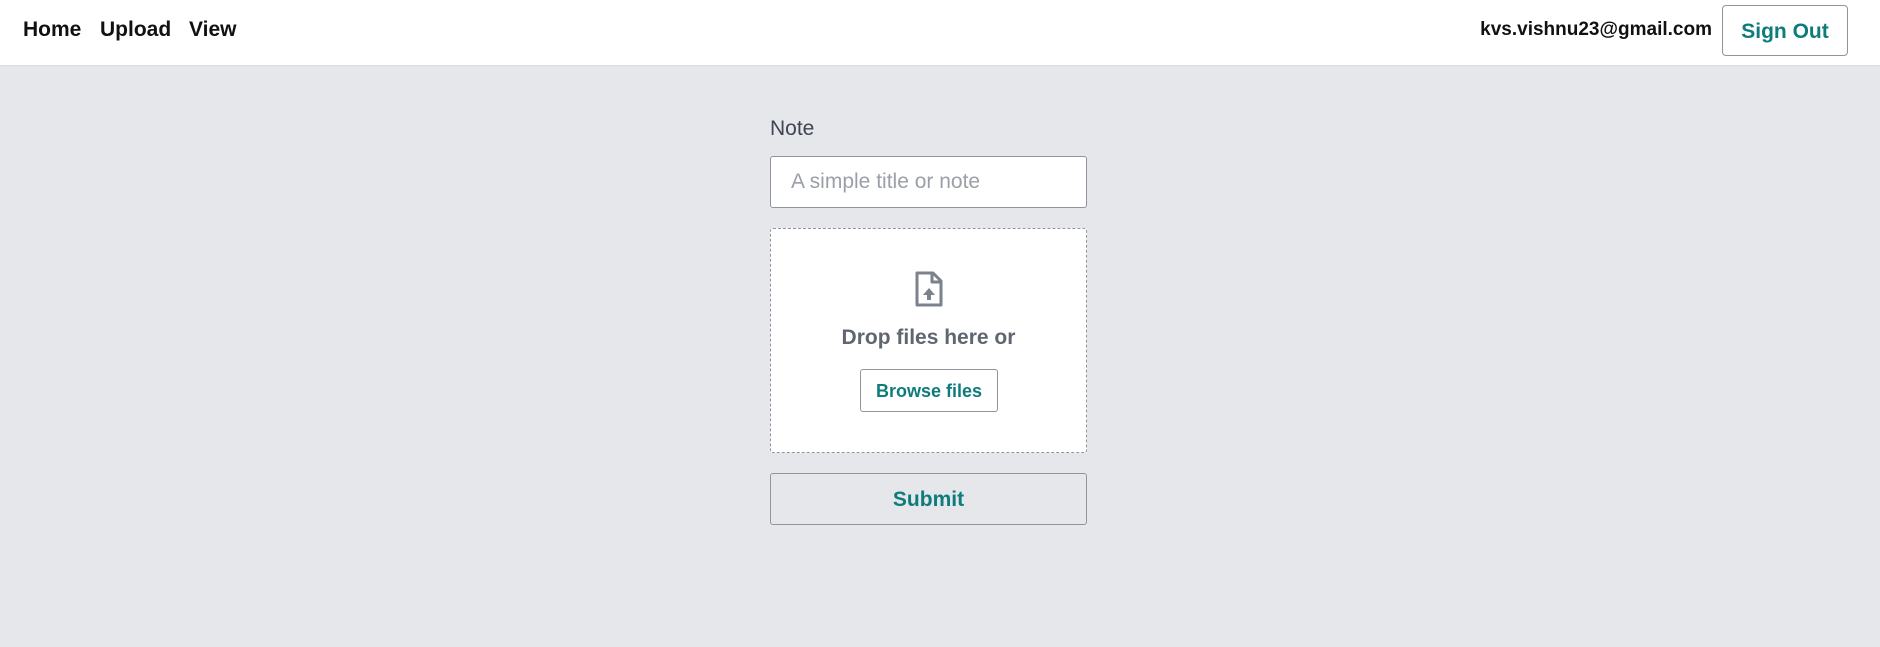  I want to click on nav-view-link: View, so click(212, 30).